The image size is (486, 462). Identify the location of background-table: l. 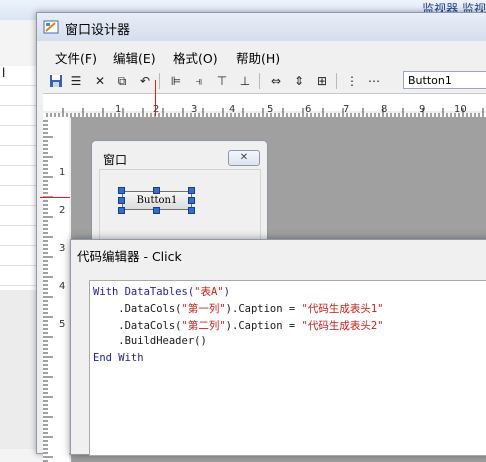
(20, 178).